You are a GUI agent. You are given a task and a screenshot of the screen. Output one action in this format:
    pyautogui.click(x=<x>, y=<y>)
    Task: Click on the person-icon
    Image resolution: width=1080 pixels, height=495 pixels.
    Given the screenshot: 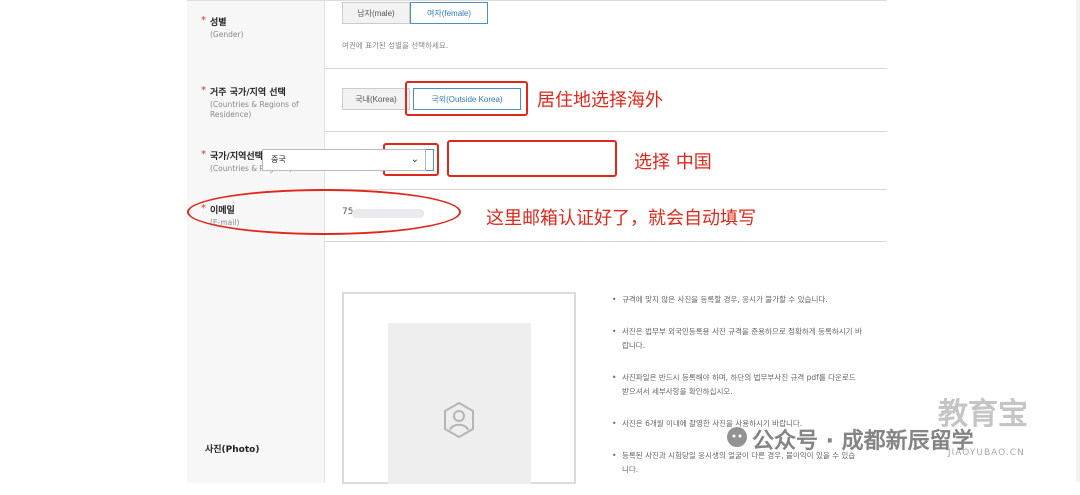 What is the action you would take?
    pyautogui.click(x=459, y=420)
    